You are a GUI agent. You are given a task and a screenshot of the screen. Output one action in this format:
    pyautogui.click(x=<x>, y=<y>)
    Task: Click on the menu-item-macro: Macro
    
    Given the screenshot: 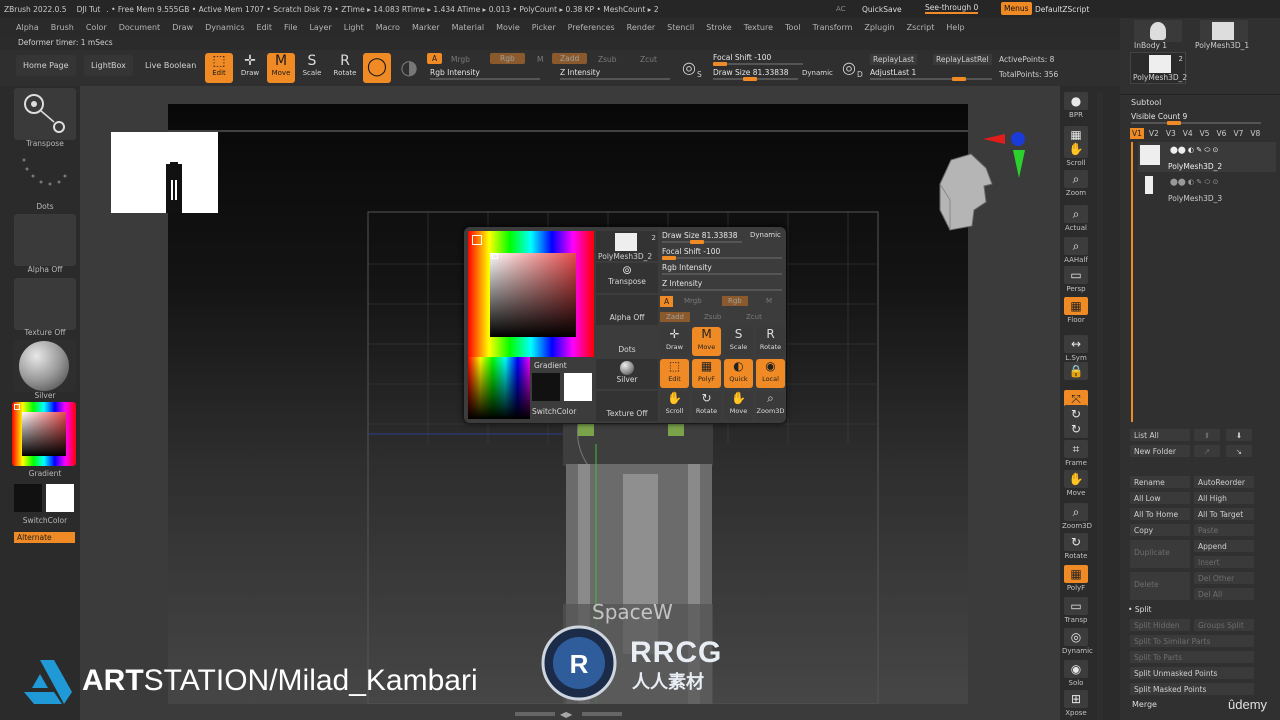 What is the action you would take?
    pyautogui.click(x=388, y=27)
    